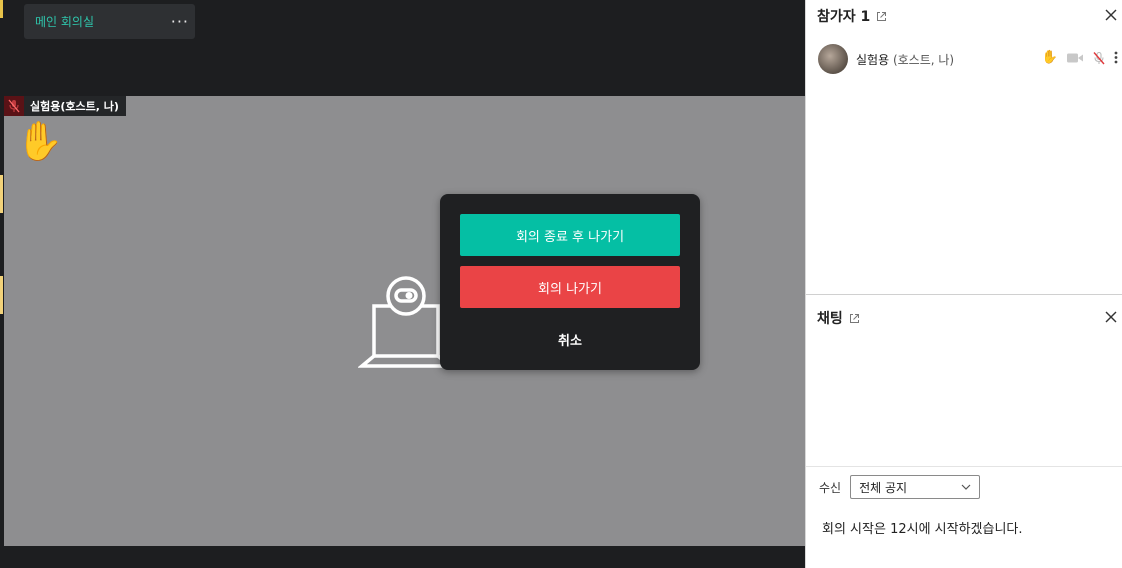  Describe the element at coordinates (180, 21) in the screenshot. I see `more-options-icon: ···` at that location.